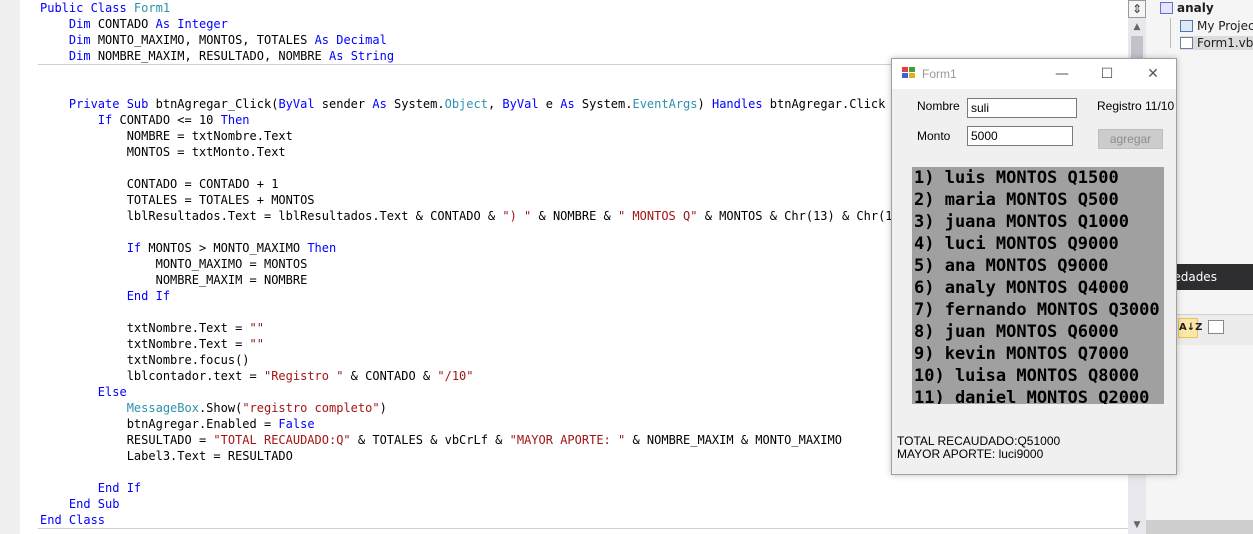  What do you see at coordinates (473, 184) in the screenshot?
I see `code-line: CONTADO = CONTADO + 1` at bounding box center [473, 184].